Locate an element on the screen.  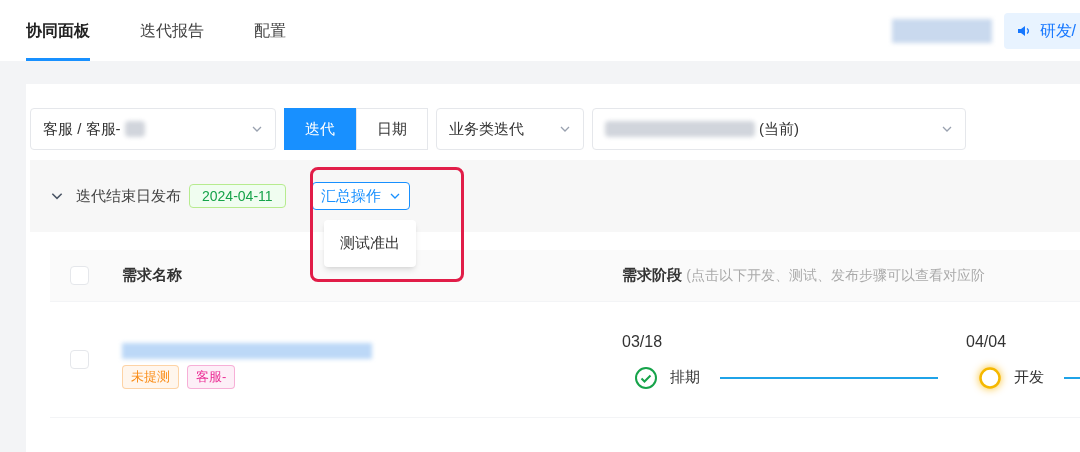
nav-tab: 配置 is located at coordinates (270, 30).